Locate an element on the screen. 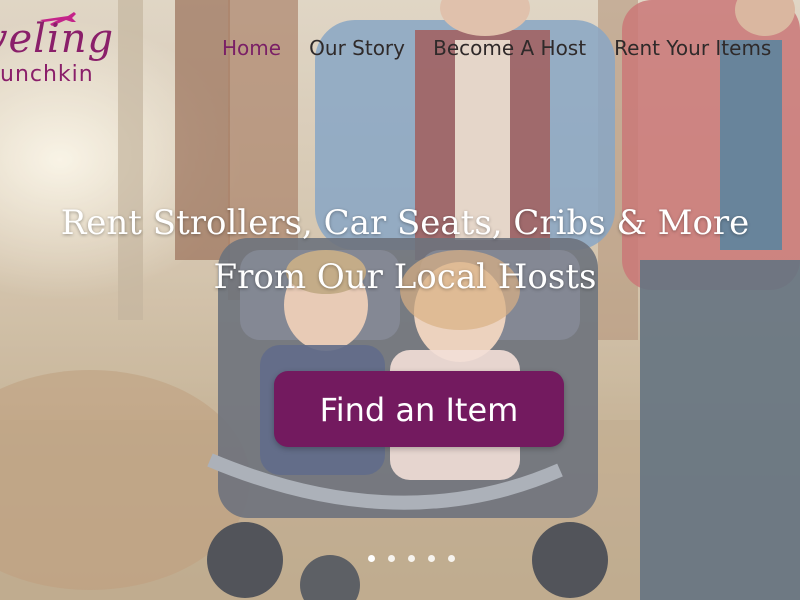 This screenshot has height=600, width=800. logo-text-line2: unchkin is located at coordinates (47, 74).